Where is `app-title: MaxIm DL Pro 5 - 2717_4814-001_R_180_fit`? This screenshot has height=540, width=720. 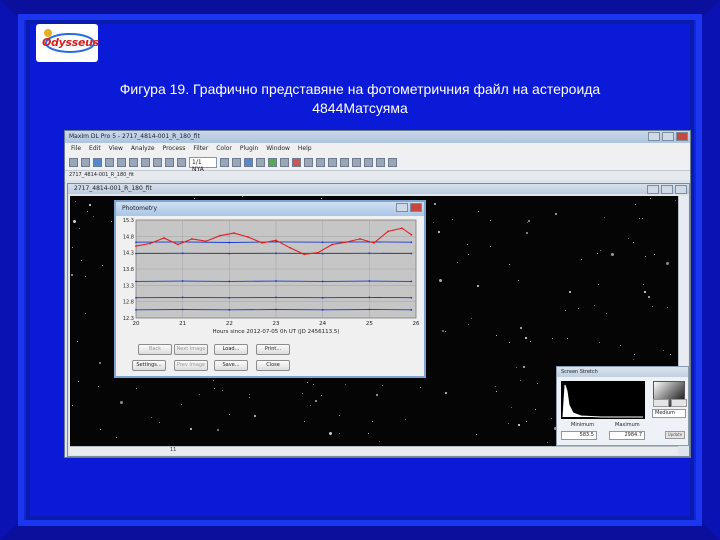 app-title: MaxIm DL Pro 5 - 2717_4814-001_R_180_fit is located at coordinates (134, 136).